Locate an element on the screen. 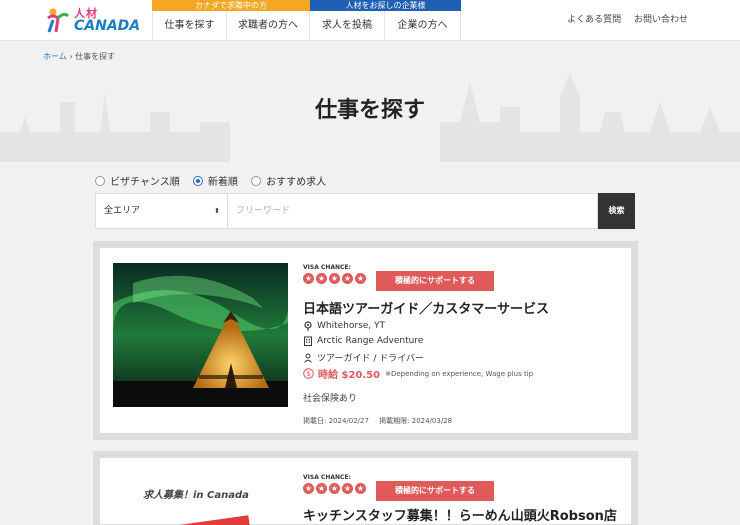 This screenshot has width=740, height=525. sort-recommended: おすすめ求人 is located at coordinates (288, 180).